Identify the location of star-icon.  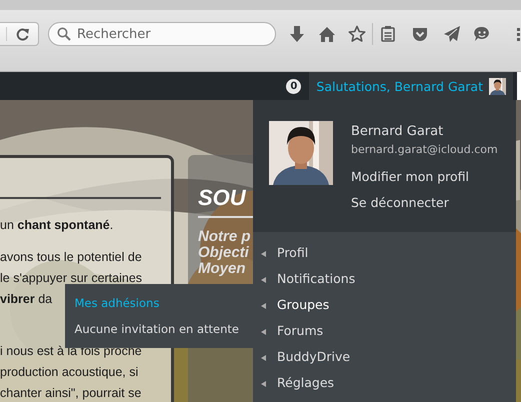
(357, 34).